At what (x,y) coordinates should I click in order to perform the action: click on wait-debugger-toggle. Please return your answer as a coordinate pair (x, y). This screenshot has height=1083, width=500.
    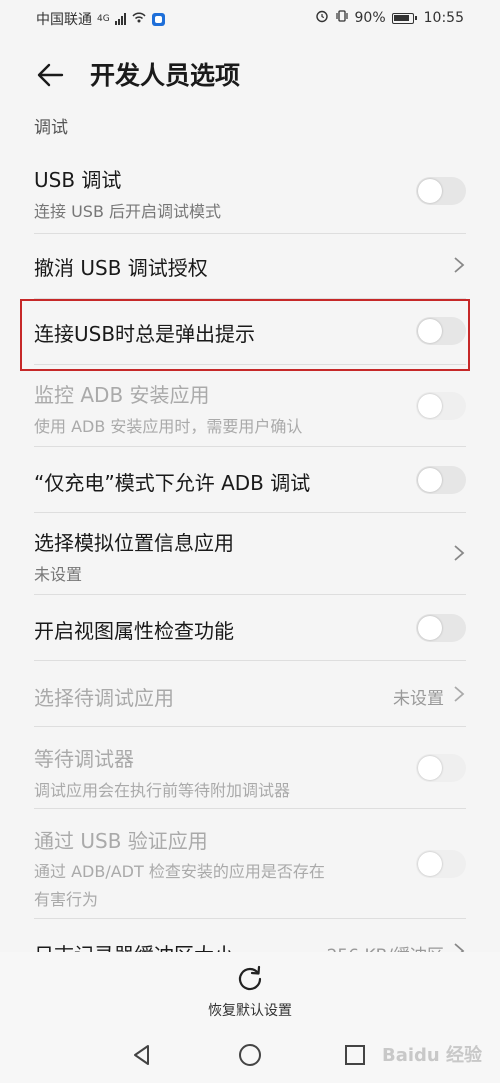
    Looking at the image, I should click on (441, 768).